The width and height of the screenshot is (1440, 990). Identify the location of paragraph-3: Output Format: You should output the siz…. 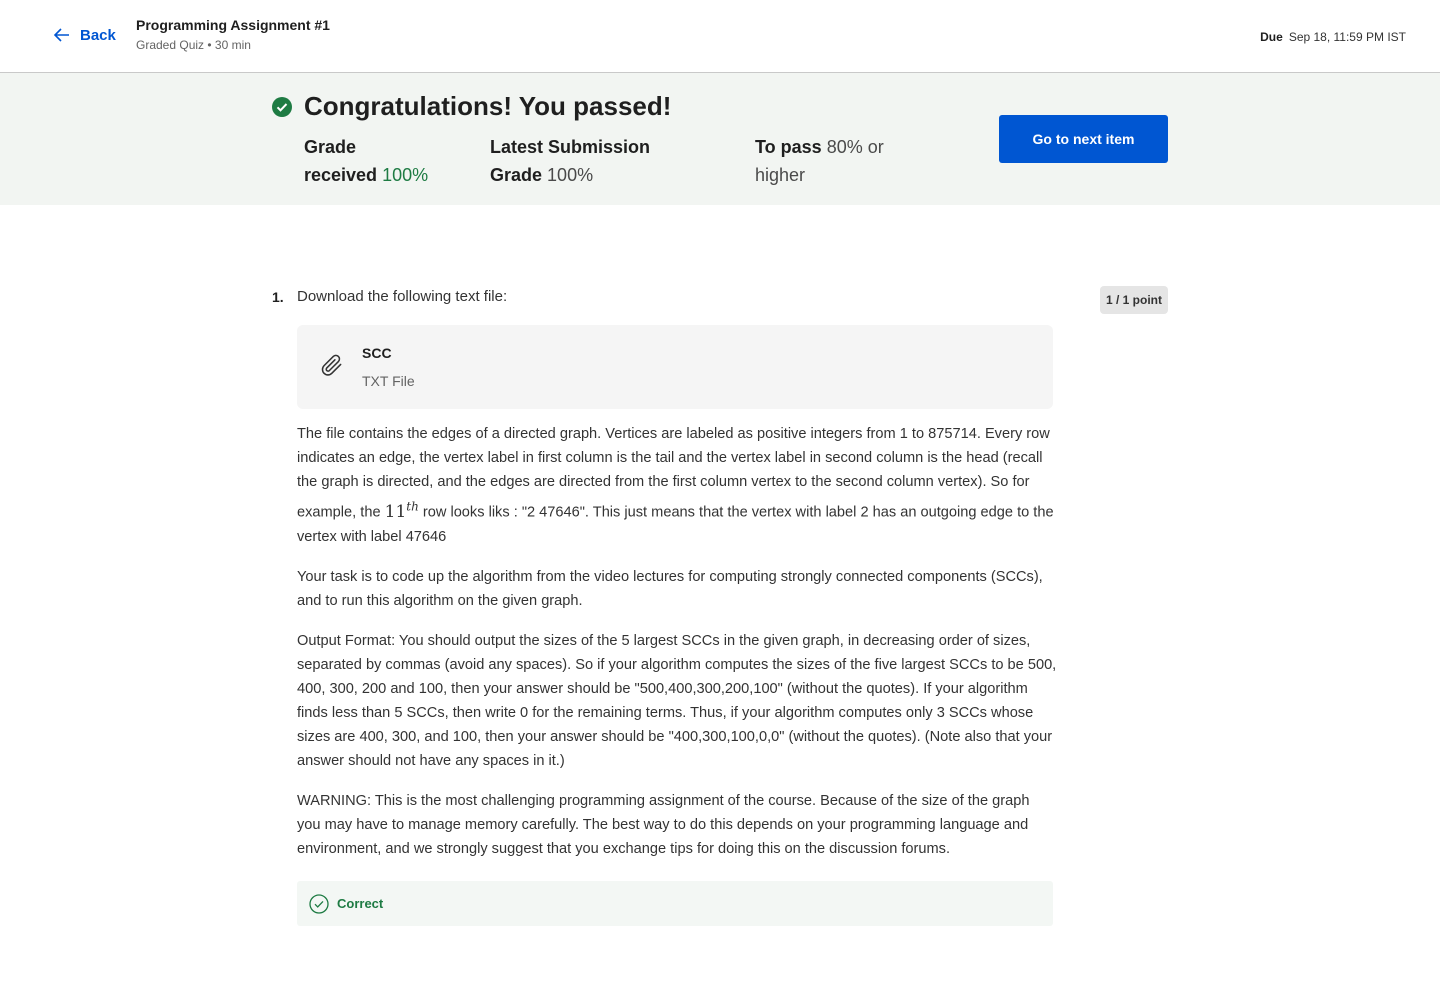
(677, 700).